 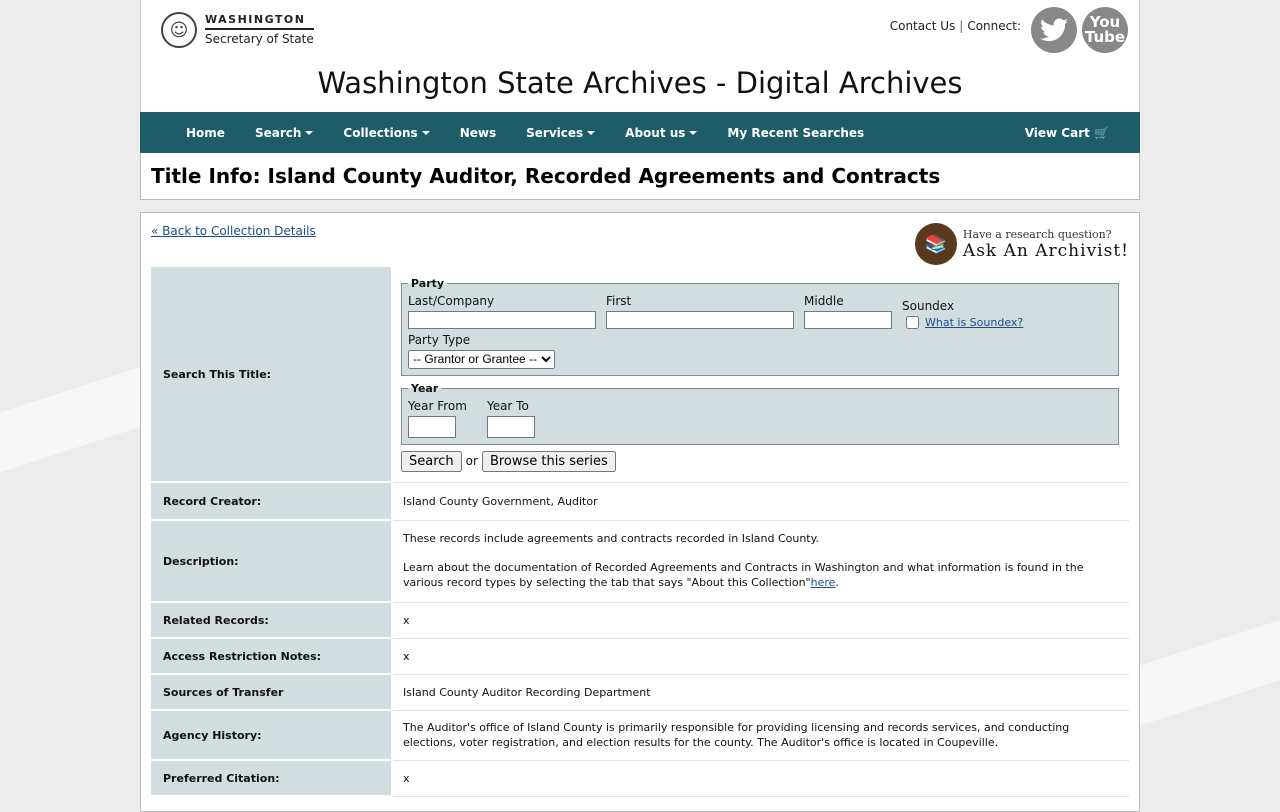 I want to click on nav-services-label: Services, so click(x=555, y=132).